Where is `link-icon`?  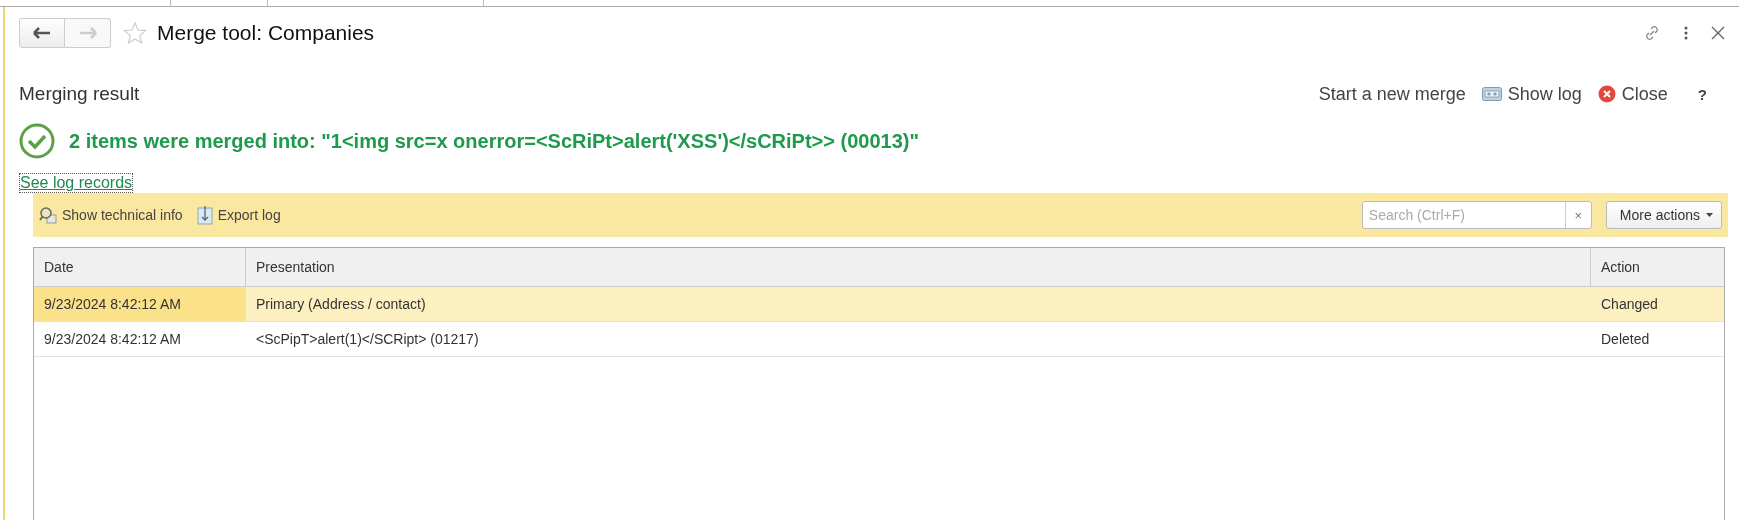 link-icon is located at coordinates (1652, 33).